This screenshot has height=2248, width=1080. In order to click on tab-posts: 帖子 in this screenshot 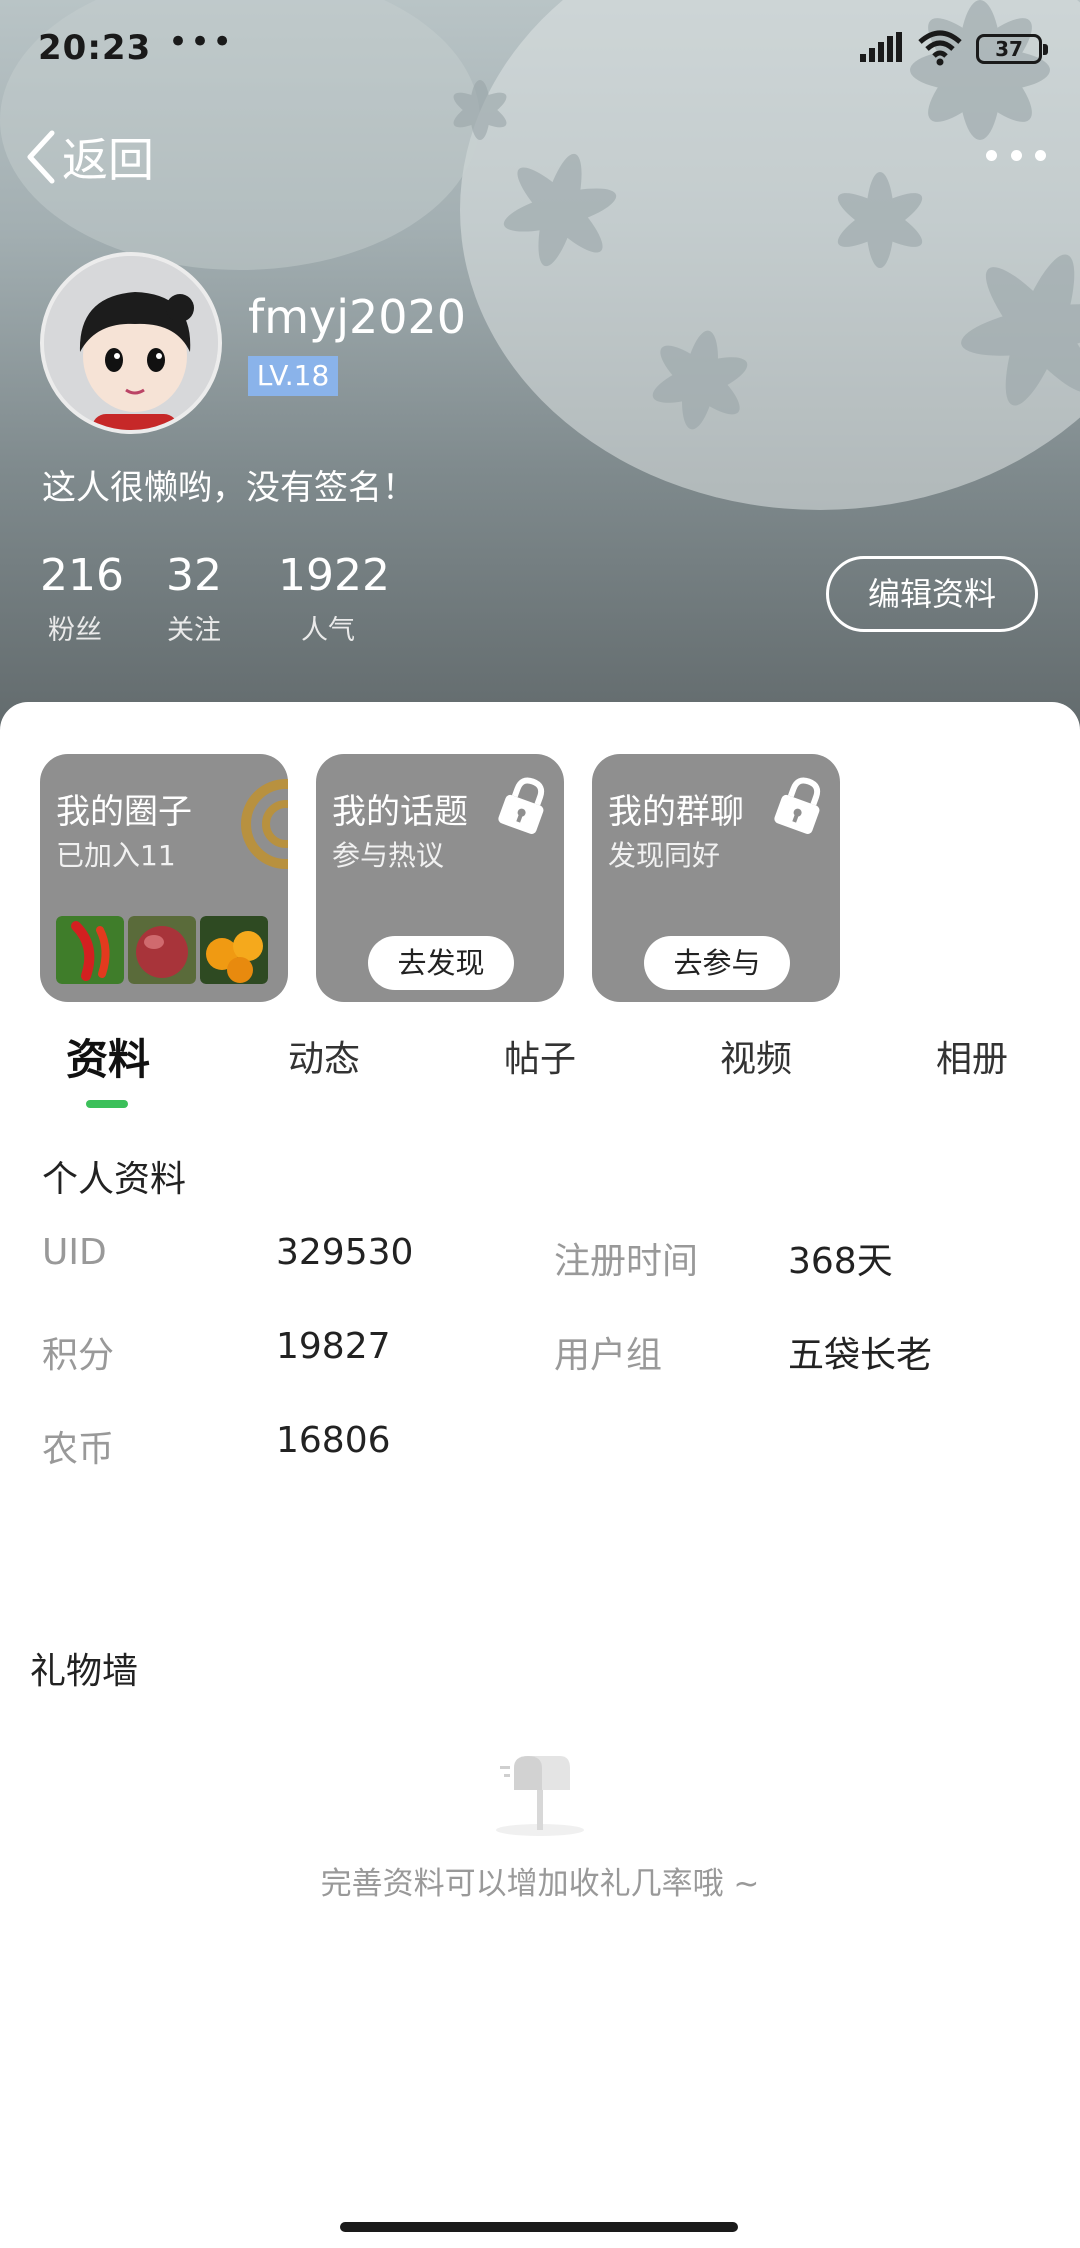, I will do `click(540, 1060)`.